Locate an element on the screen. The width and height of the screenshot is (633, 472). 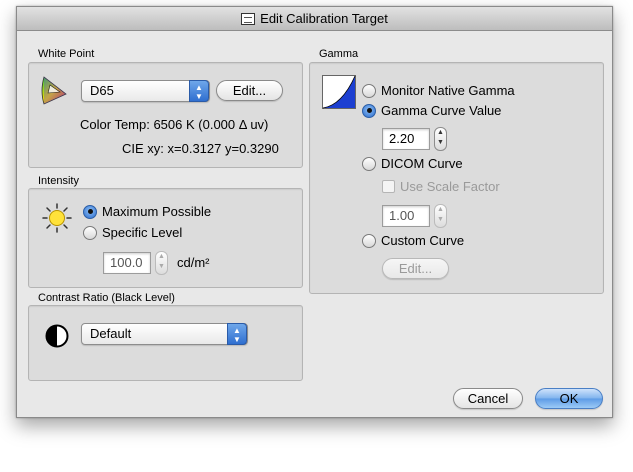
contrast-icon is located at coordinates (57, 336).